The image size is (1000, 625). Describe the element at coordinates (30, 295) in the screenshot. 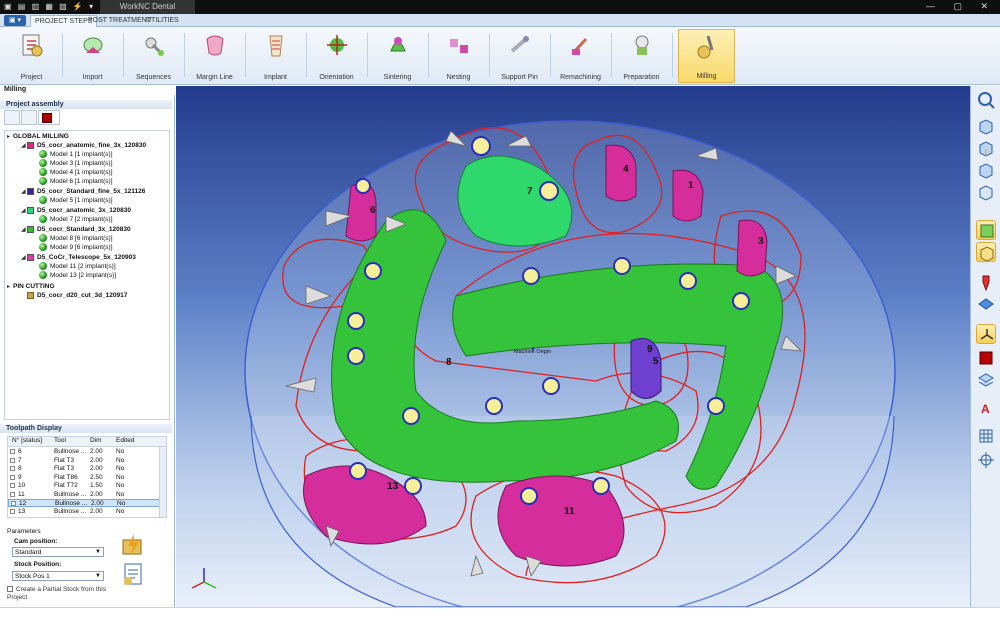

I see `pin-icon` at that location.